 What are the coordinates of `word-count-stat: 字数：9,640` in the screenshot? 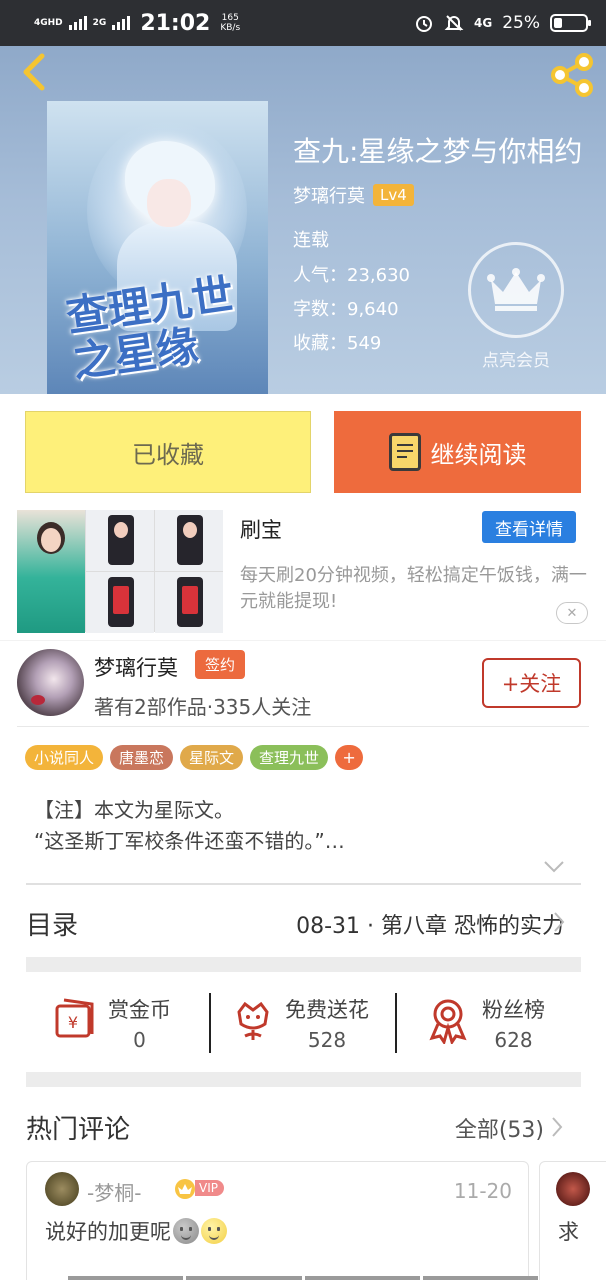 It's located at (346, 308).